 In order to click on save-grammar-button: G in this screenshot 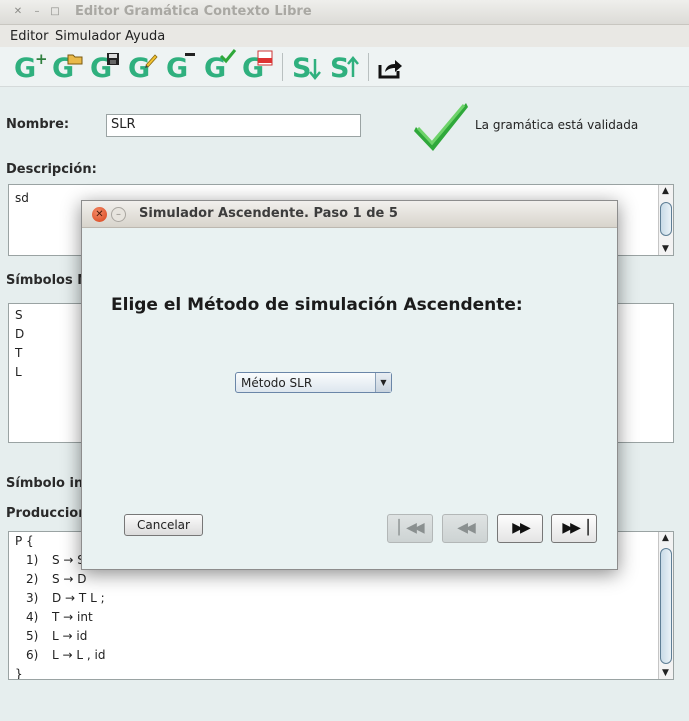, I will do `click(105, 68)`.